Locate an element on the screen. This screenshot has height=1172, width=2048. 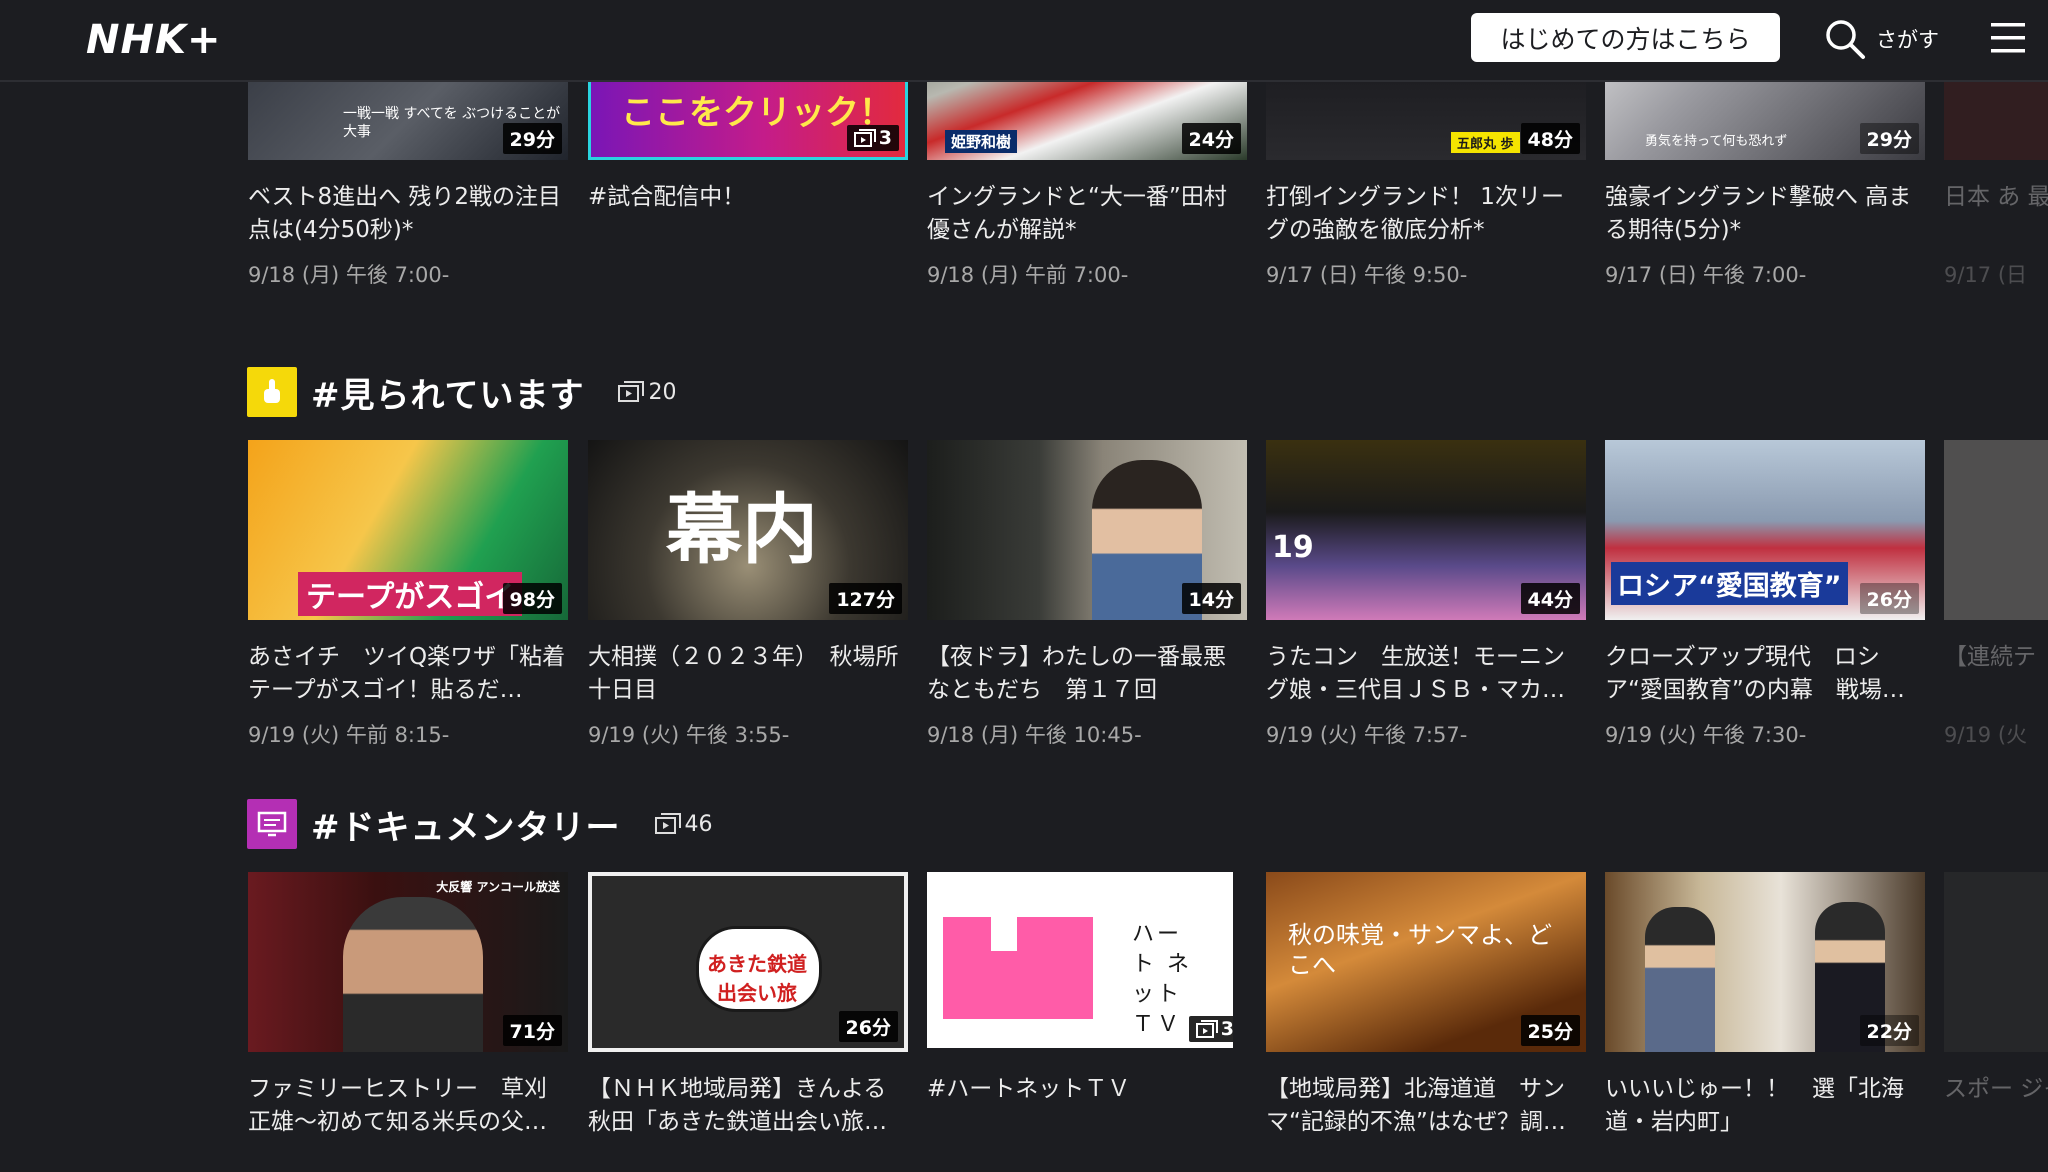
program-title: 大相撲（２０２３年） 秋場所 十日目 is located at coordinates (748, 673).